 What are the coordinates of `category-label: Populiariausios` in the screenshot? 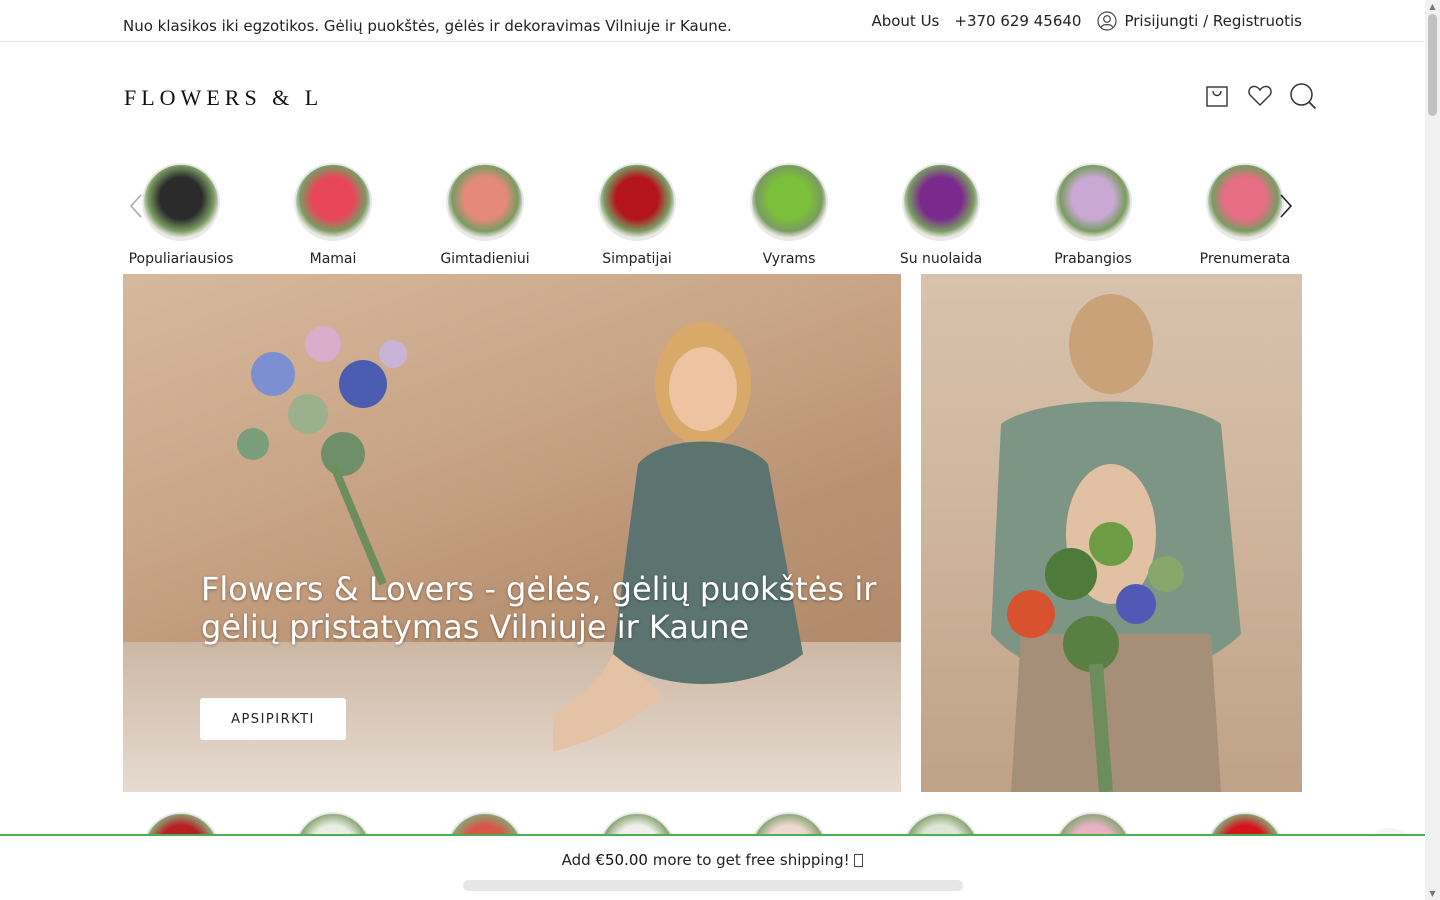 It's located at (181, 259).